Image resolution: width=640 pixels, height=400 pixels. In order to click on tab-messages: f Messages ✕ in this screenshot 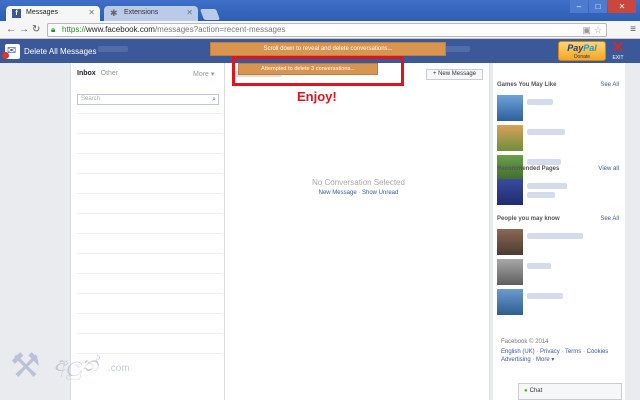, I will do `click(53, 13)`.